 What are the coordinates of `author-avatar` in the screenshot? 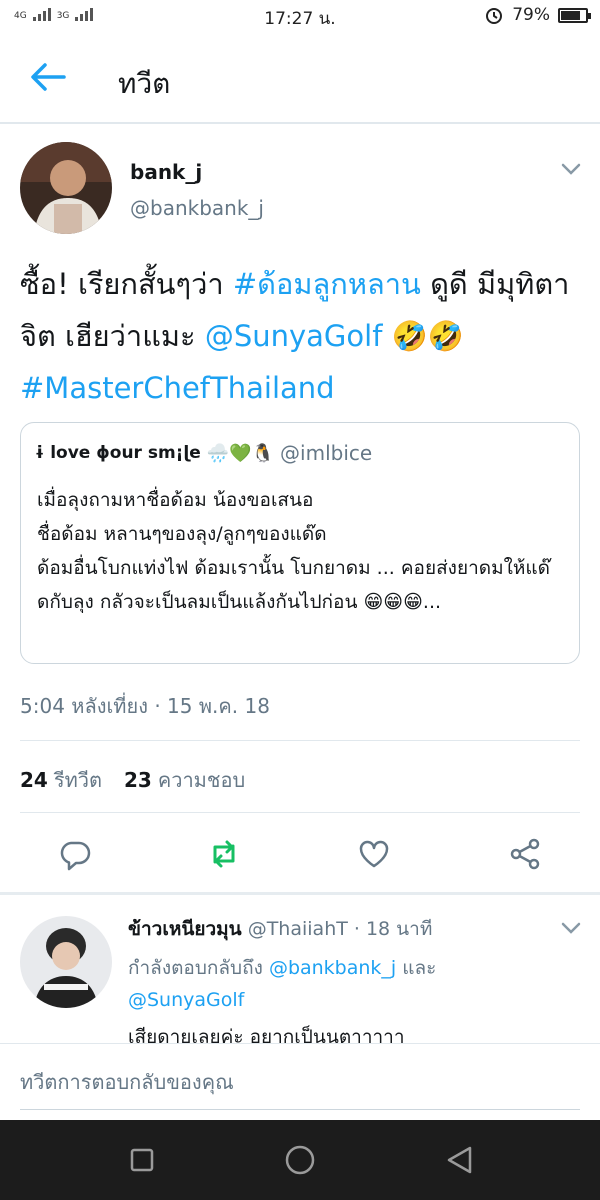 It's located at (66, 188).